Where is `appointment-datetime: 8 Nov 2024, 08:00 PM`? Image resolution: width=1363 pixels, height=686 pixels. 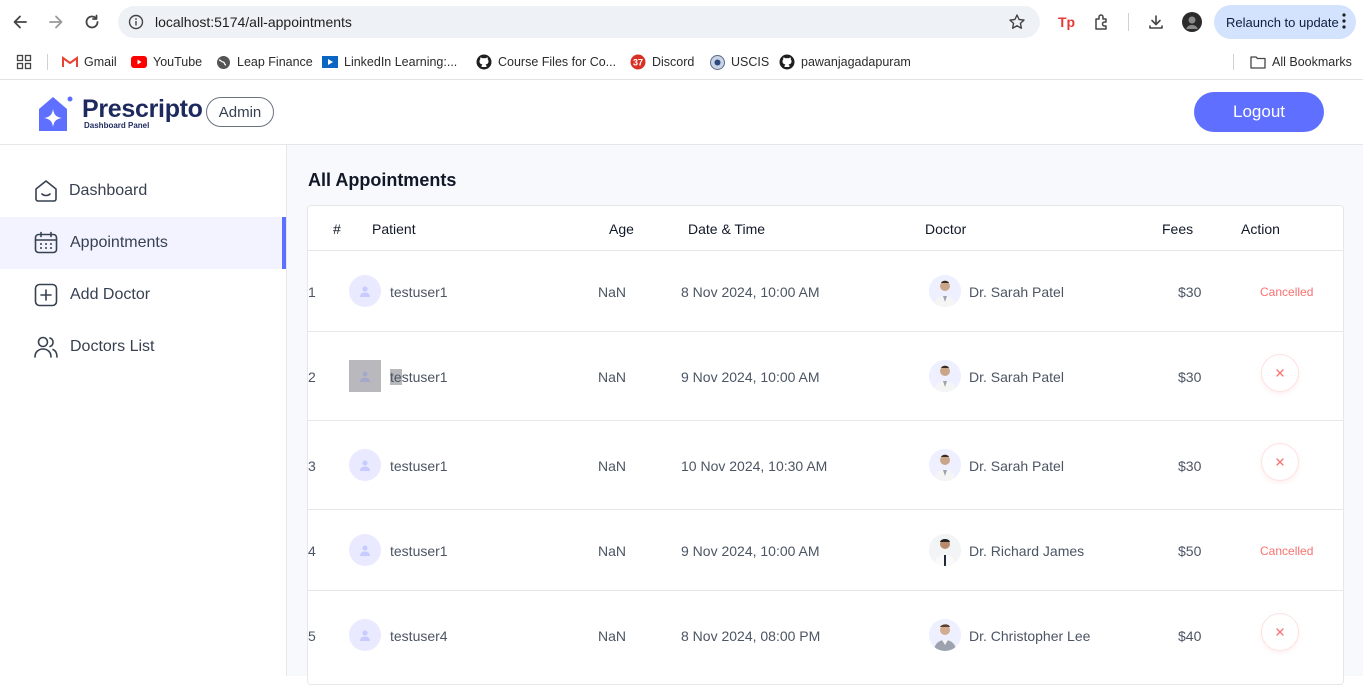 appointment-datetime: 8 Nov 2024, 08:00 PM is located at coordinates (751, 636).